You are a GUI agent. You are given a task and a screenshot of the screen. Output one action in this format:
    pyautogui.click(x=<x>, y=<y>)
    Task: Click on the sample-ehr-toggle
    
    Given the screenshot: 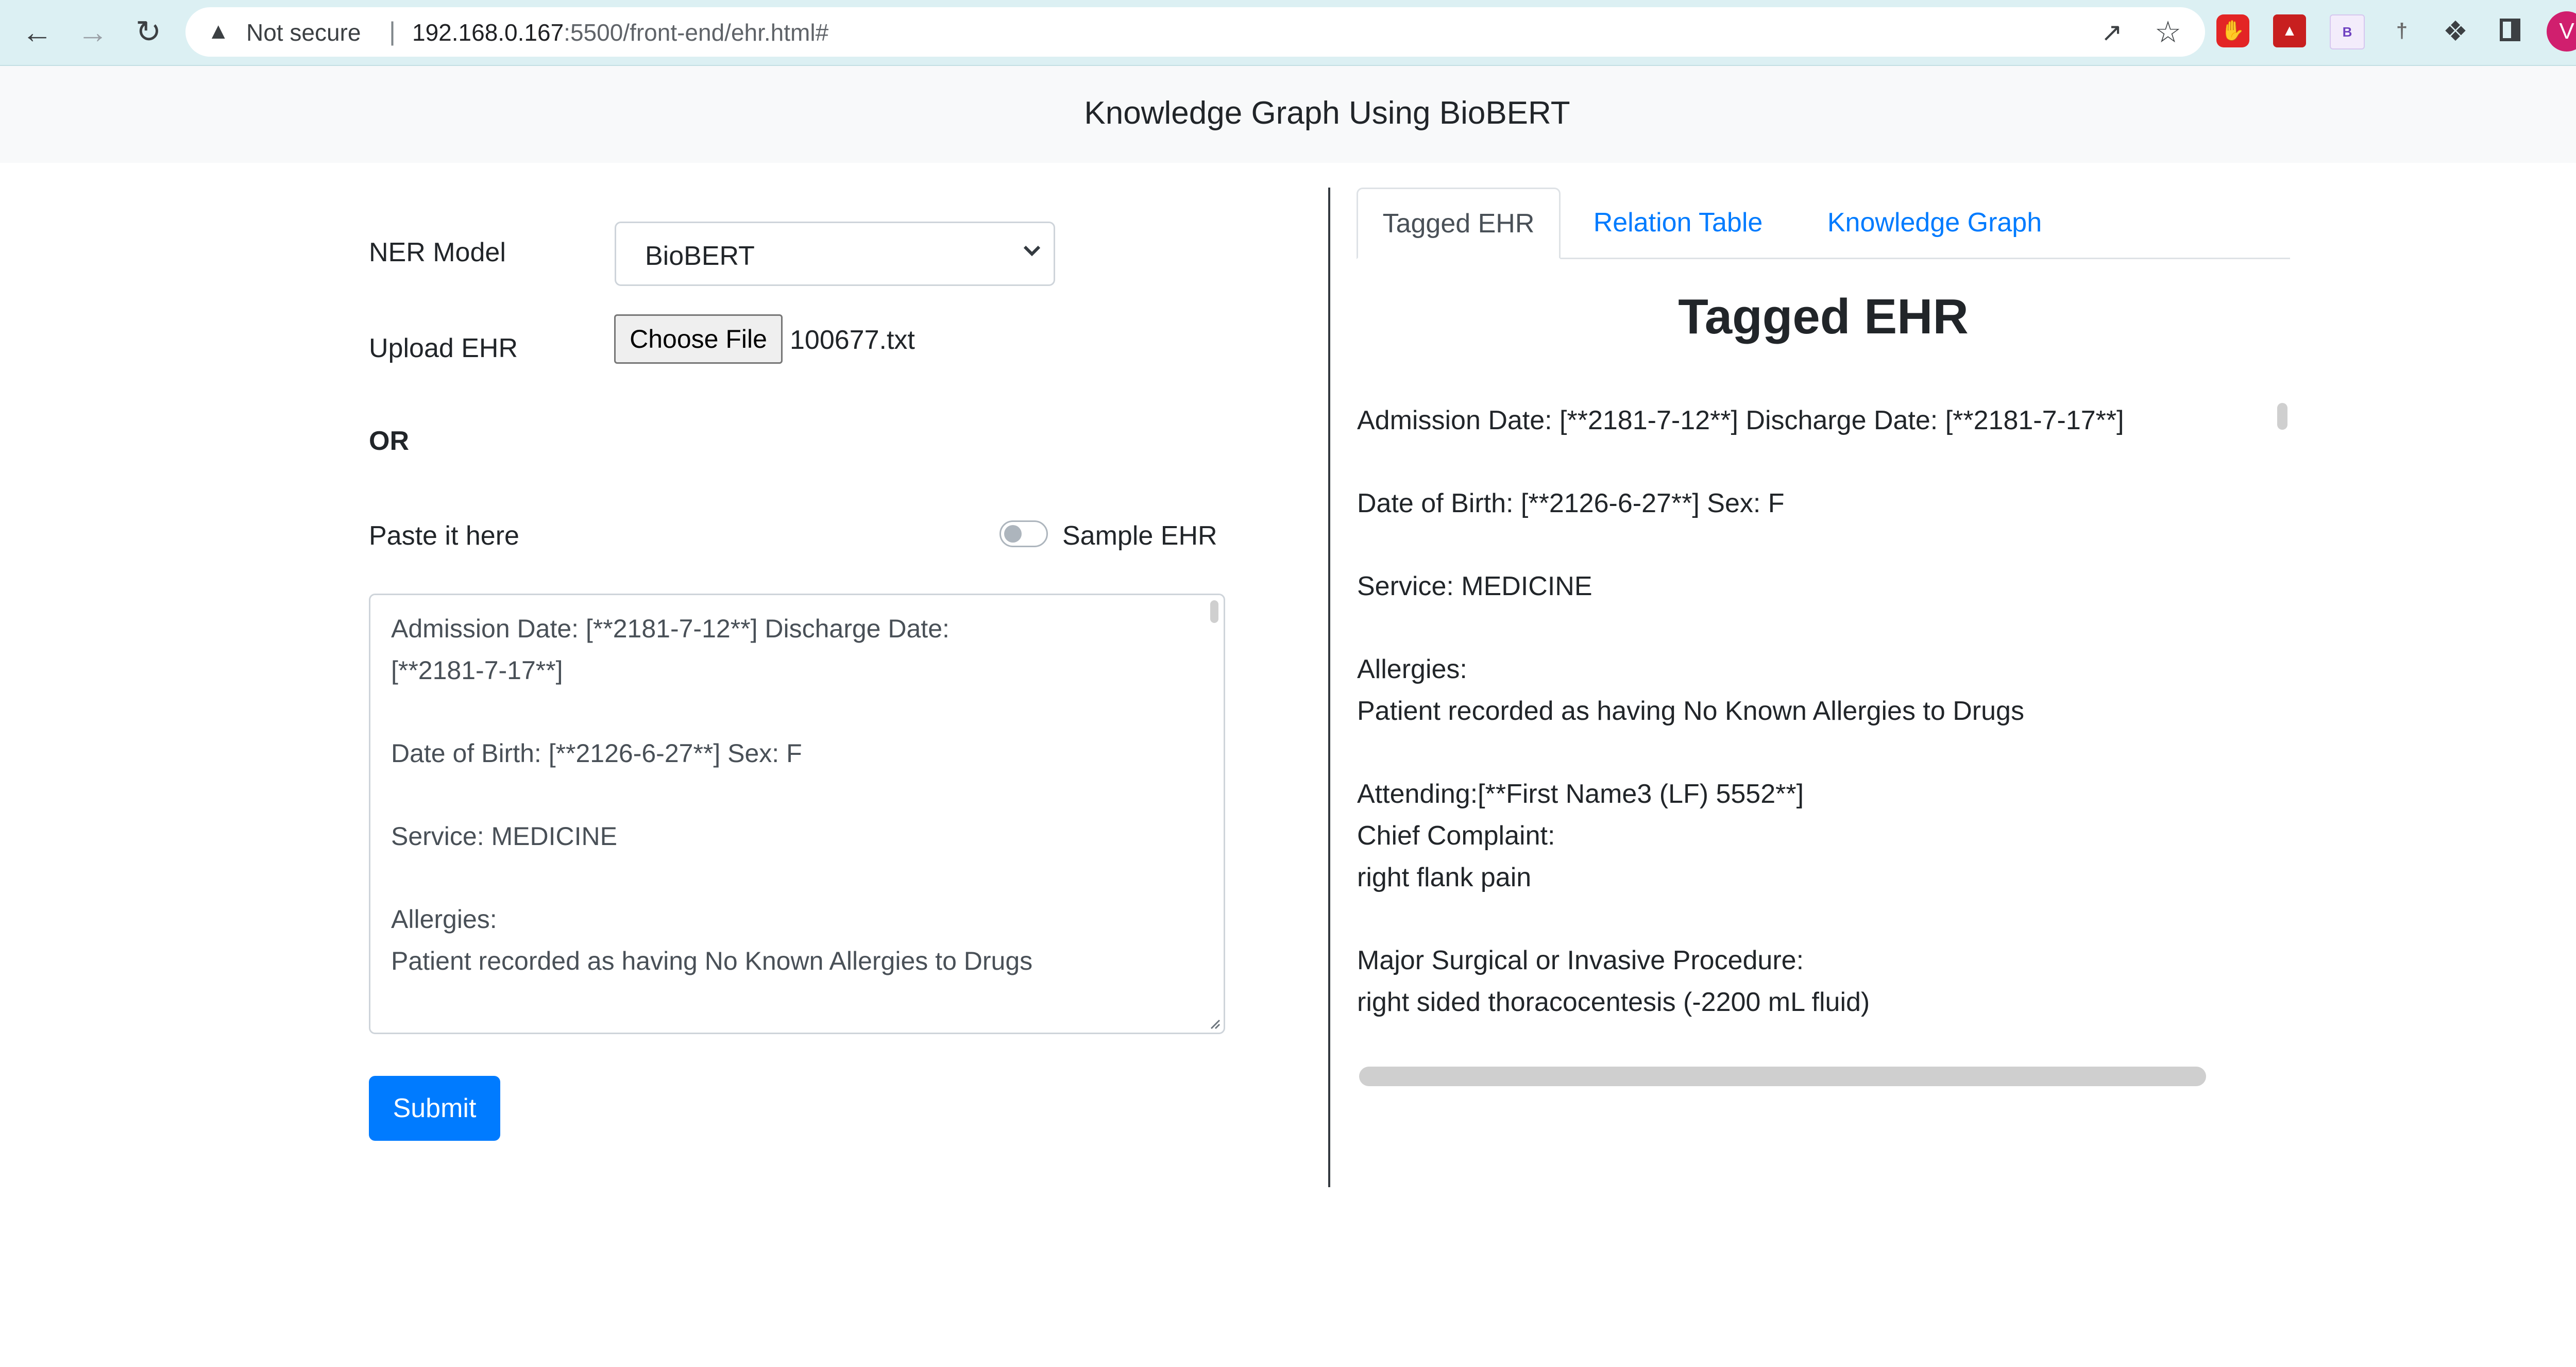 What is the action you would take?
    pyautogui.click(x=1023, y=533)
    